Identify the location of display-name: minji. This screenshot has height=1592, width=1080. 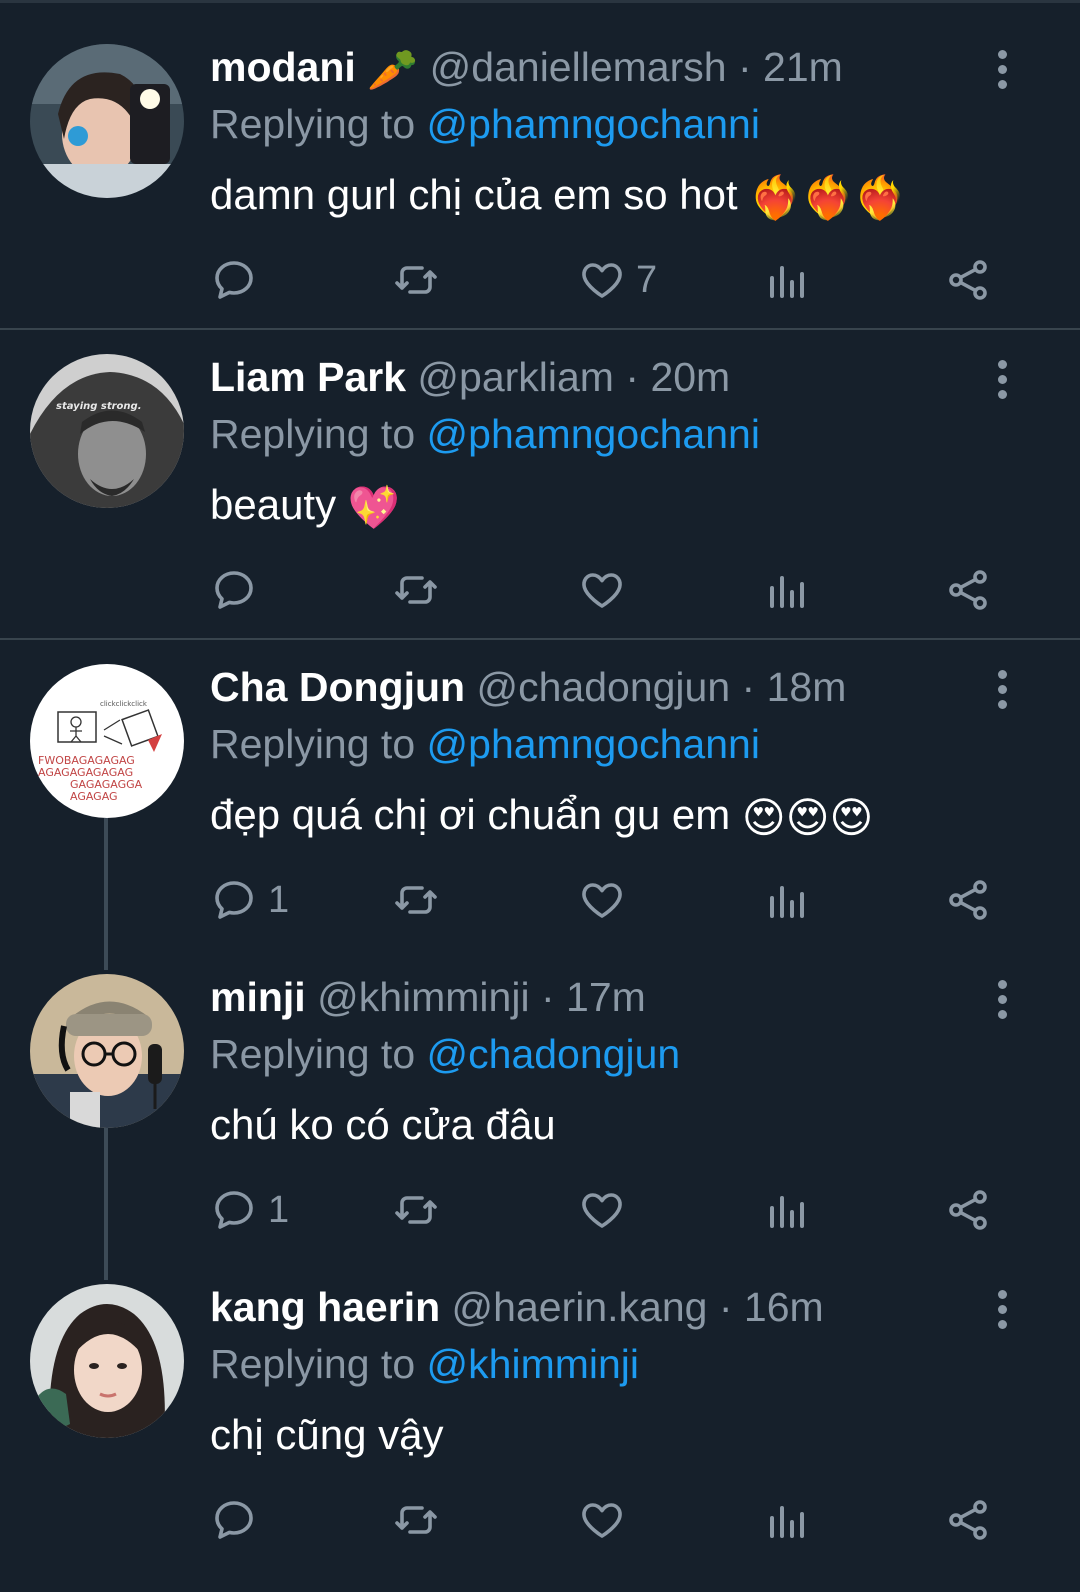
(258, 997).